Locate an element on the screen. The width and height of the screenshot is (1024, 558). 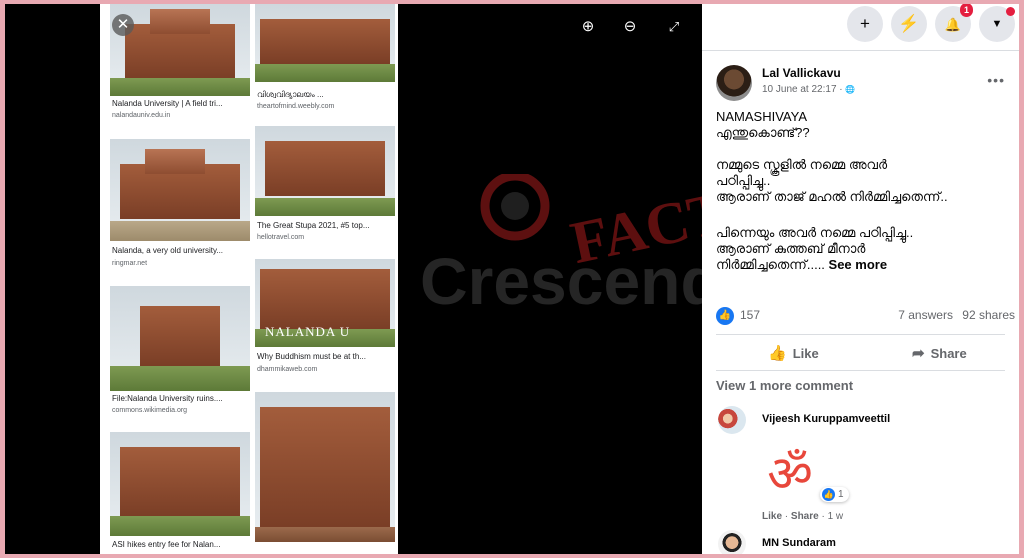
fullscreen-icon: ⤢ is located at coordinates (674, 27).